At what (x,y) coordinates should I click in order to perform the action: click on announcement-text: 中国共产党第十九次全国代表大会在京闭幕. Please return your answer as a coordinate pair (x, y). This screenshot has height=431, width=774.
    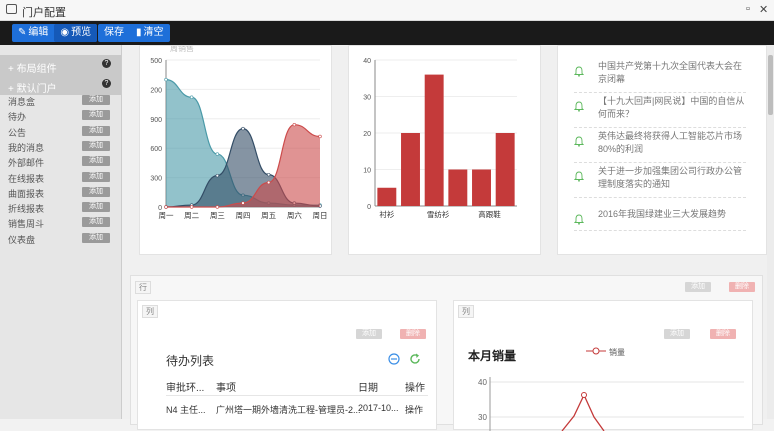
    Looking at the image, I should click on (670, 72).